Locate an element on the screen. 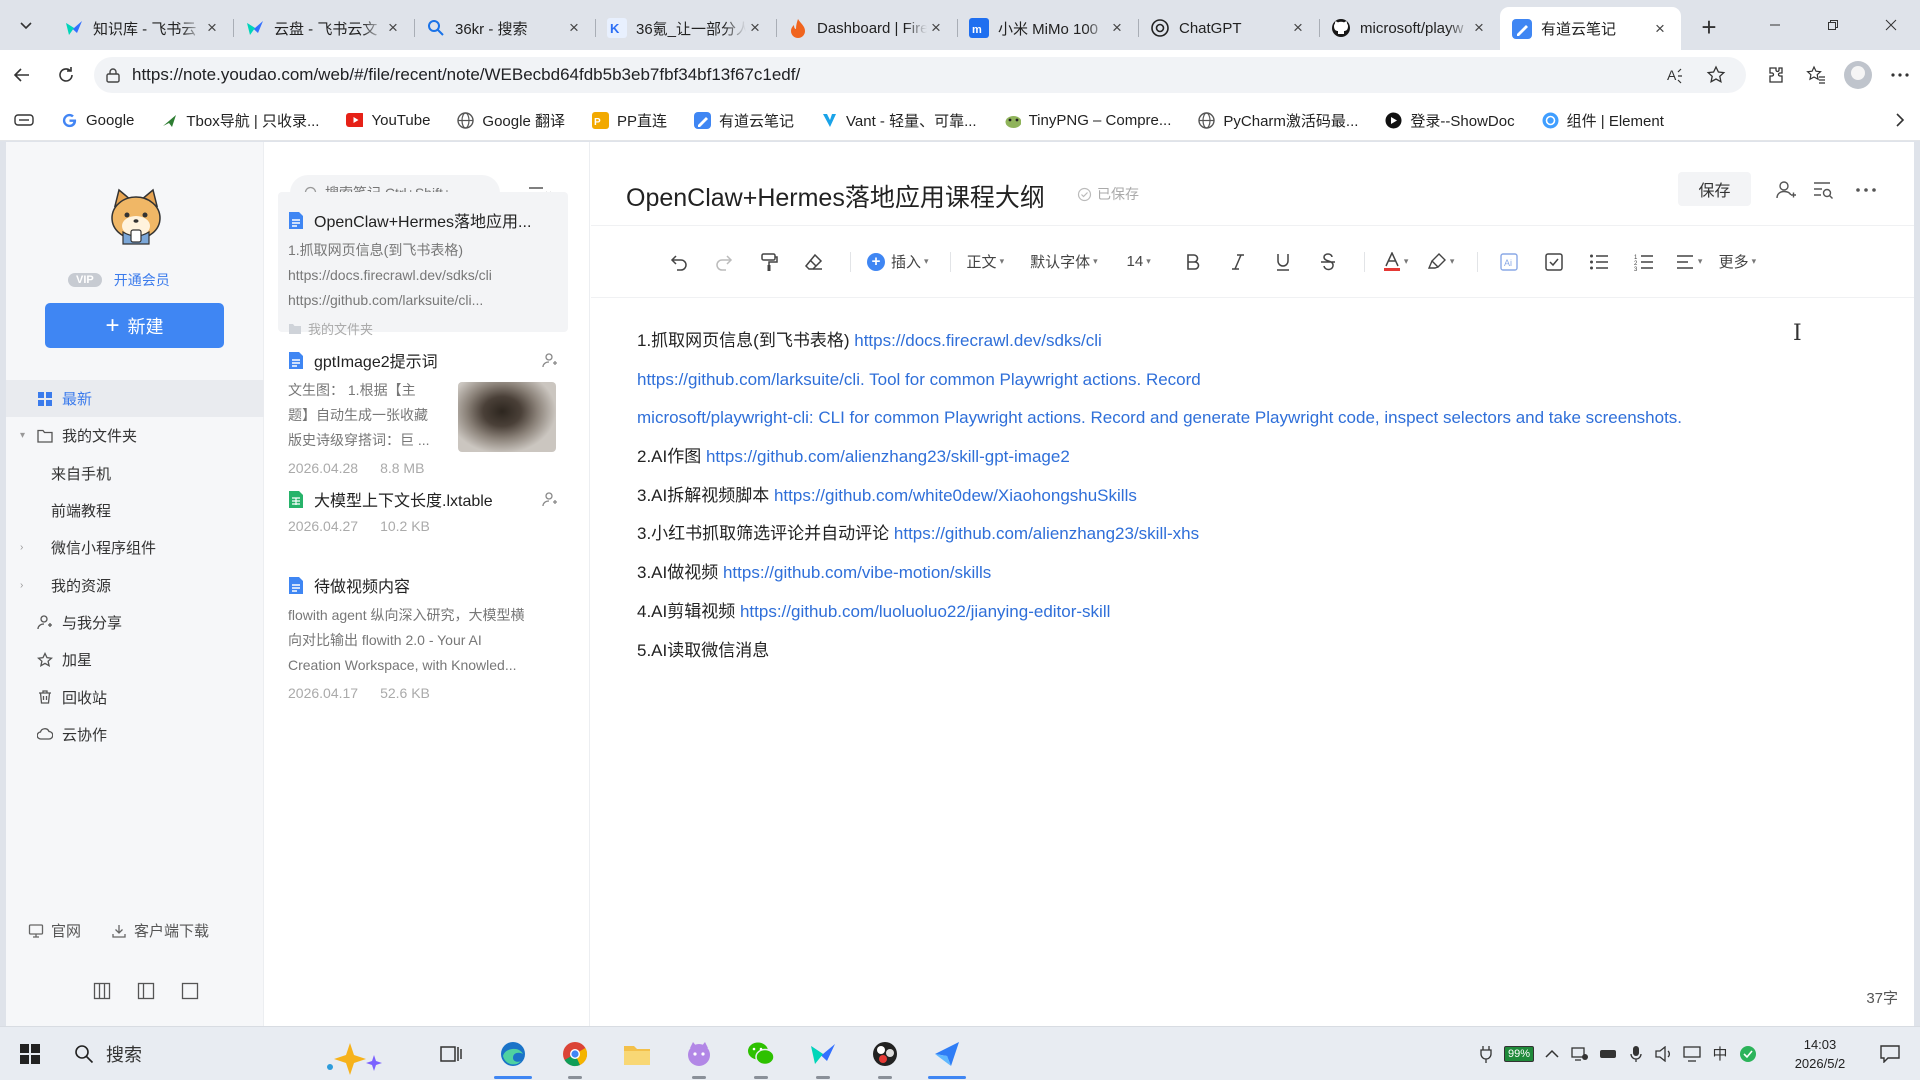  paragraph-link: https://github.com/vibe-motion/skills is located at coordinates (857, 572).